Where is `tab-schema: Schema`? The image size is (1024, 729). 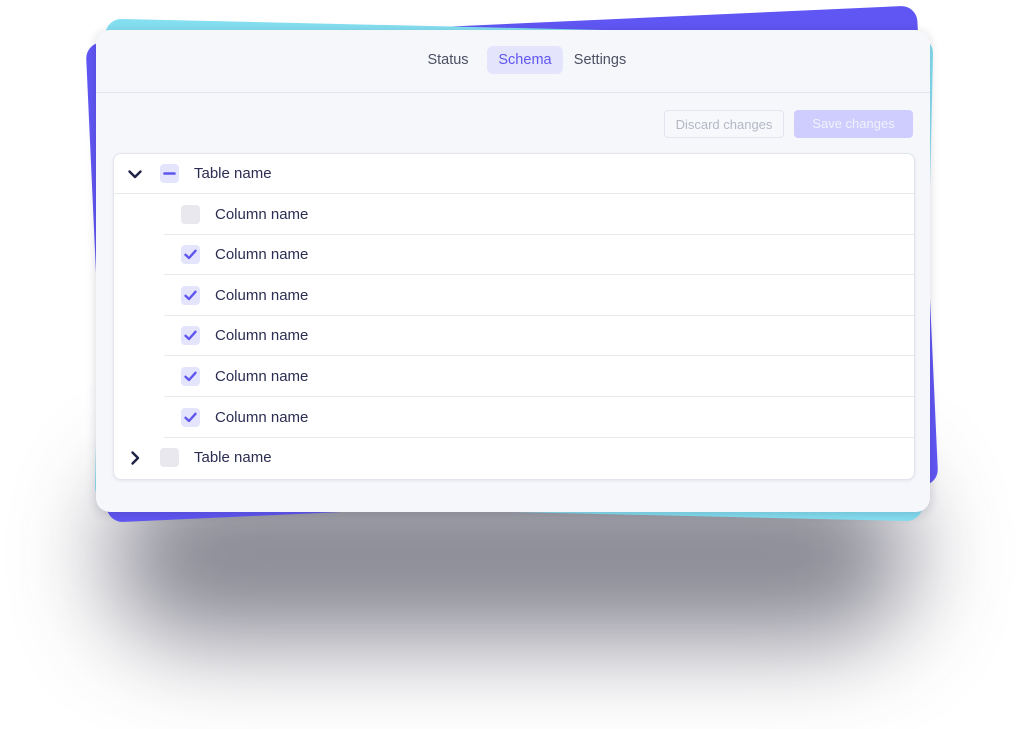 tab-schema: Schema is located at coordinates (525, 60).